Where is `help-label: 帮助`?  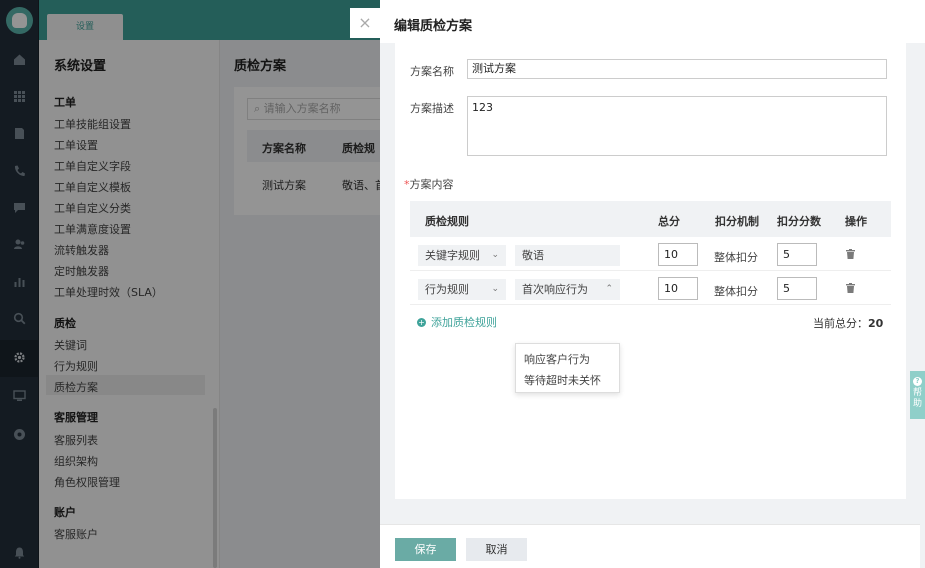 help-label: 帮助 is located at coordinates (918, 398).